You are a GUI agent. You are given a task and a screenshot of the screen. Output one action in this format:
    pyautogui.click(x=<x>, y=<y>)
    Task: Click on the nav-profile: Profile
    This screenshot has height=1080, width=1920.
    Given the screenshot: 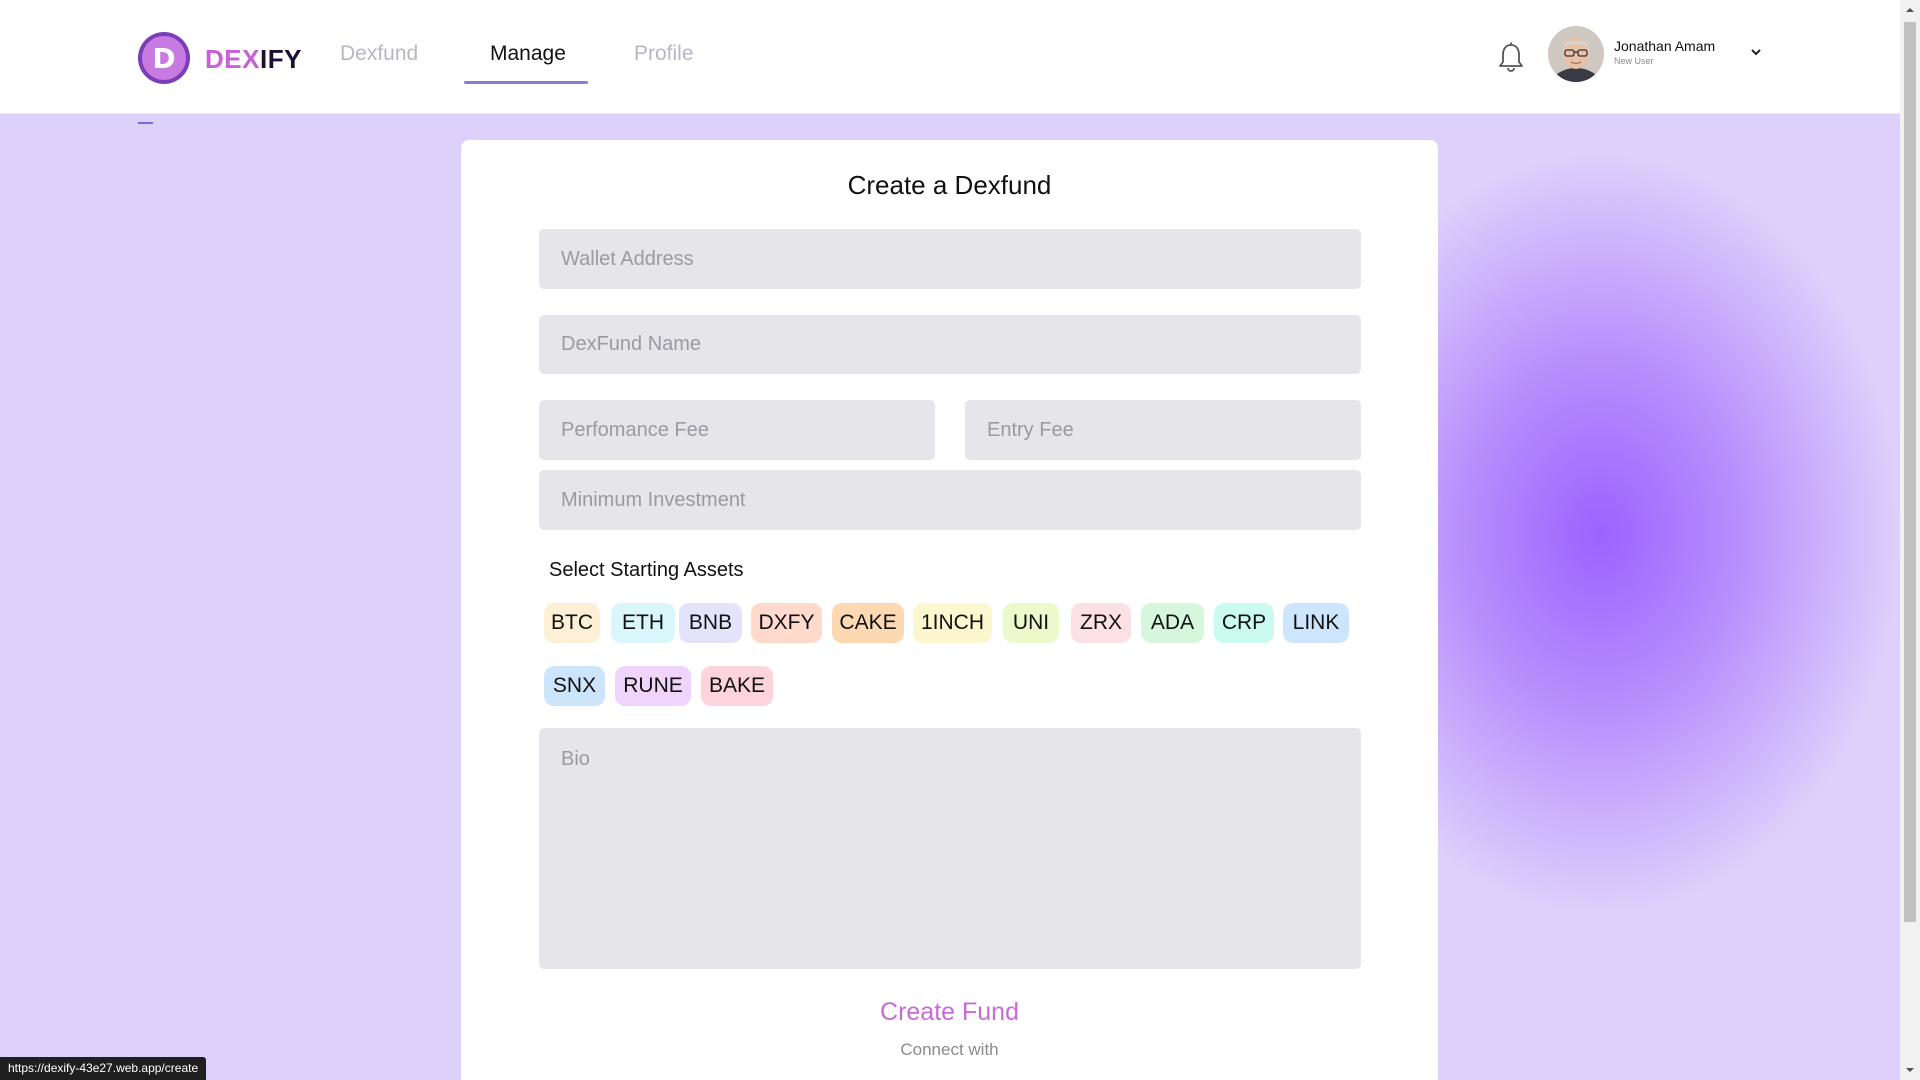 What is the action you would take?
    pyautogui.click(x=664, y=63)
    